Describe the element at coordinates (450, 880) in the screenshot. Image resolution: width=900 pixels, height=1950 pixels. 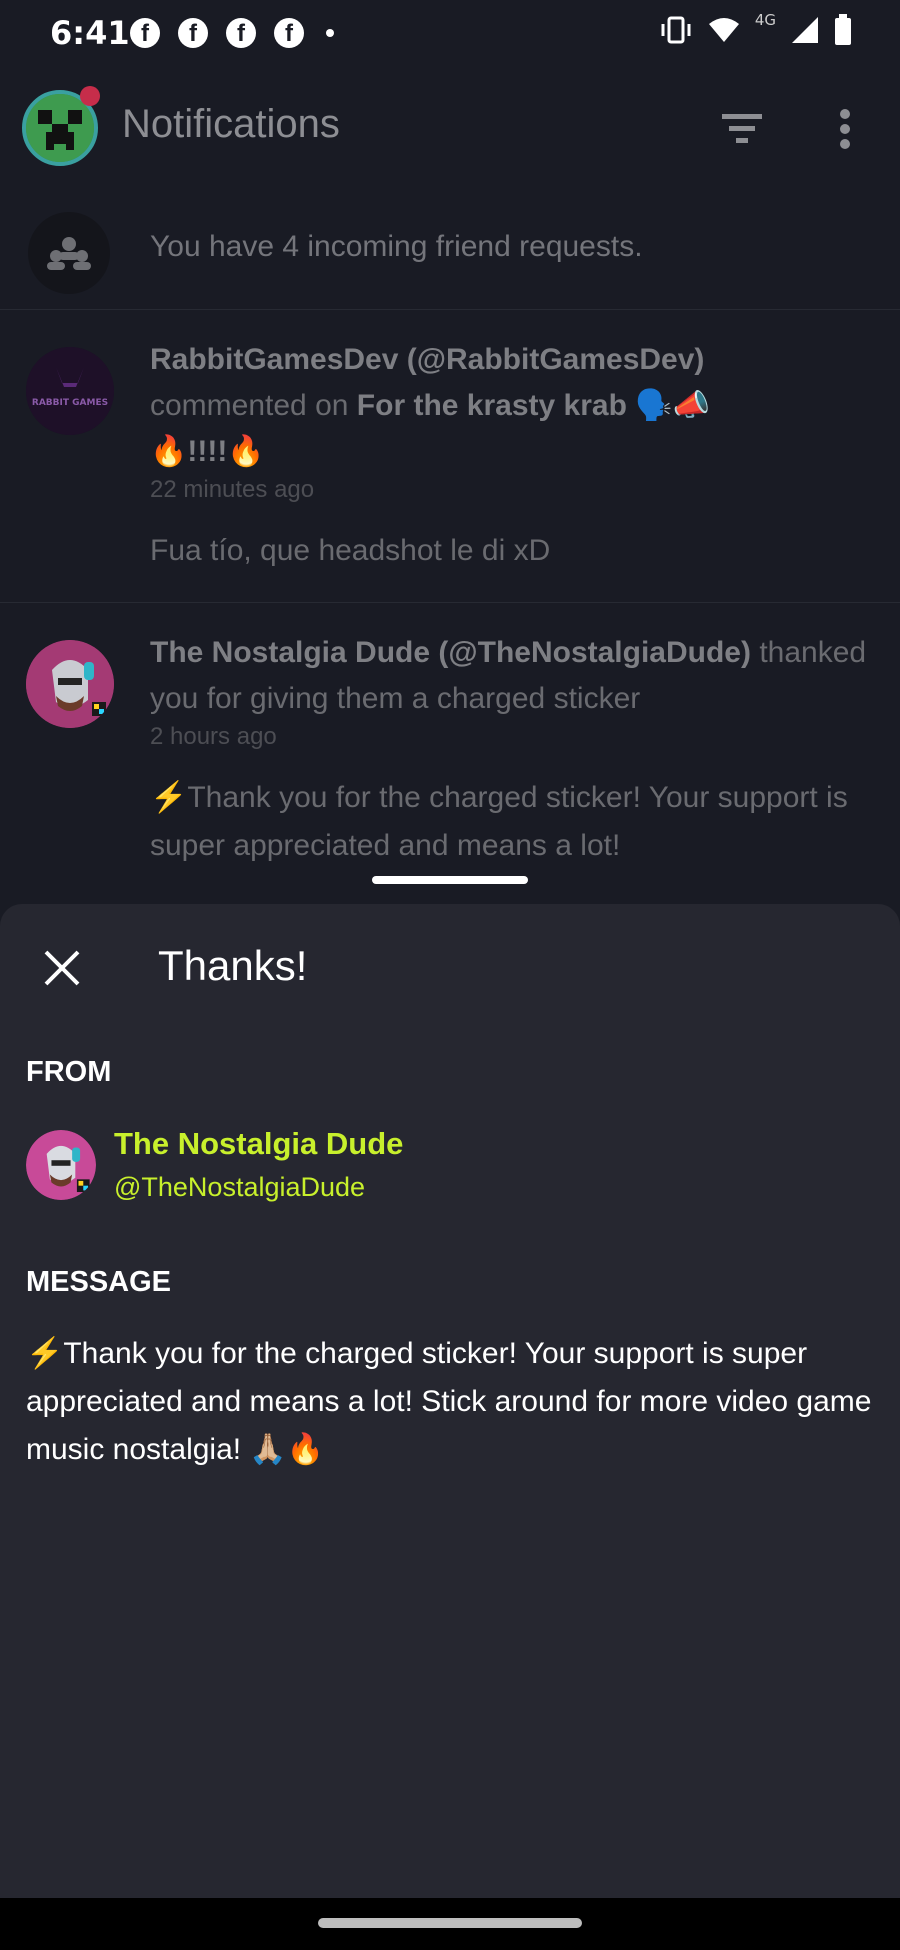
I see `drag-handle` at that location.